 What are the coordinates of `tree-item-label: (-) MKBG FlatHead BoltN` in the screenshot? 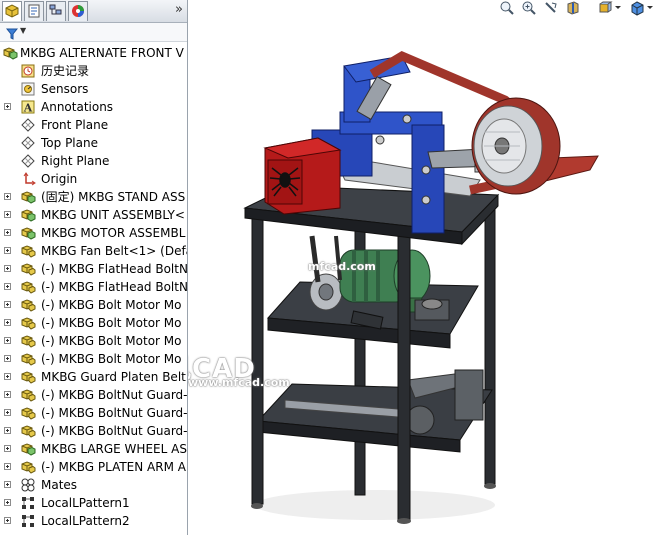 It's located at (114, 269).